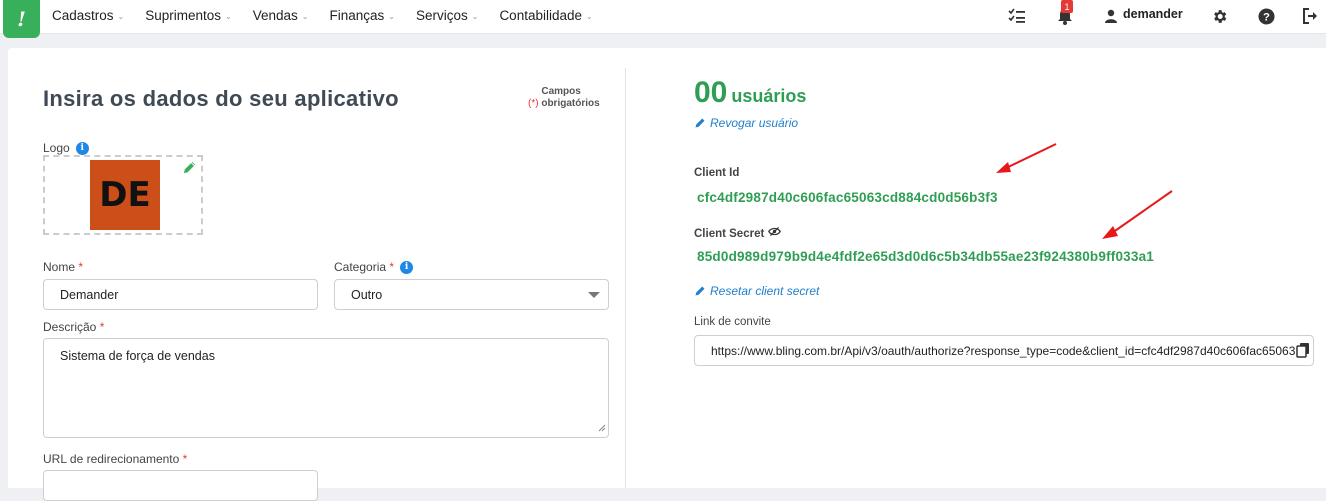 Image resolution: width=1326 pixels, height=501 pixels. I want to click on users-count-word: usuários, so click(769, 96).